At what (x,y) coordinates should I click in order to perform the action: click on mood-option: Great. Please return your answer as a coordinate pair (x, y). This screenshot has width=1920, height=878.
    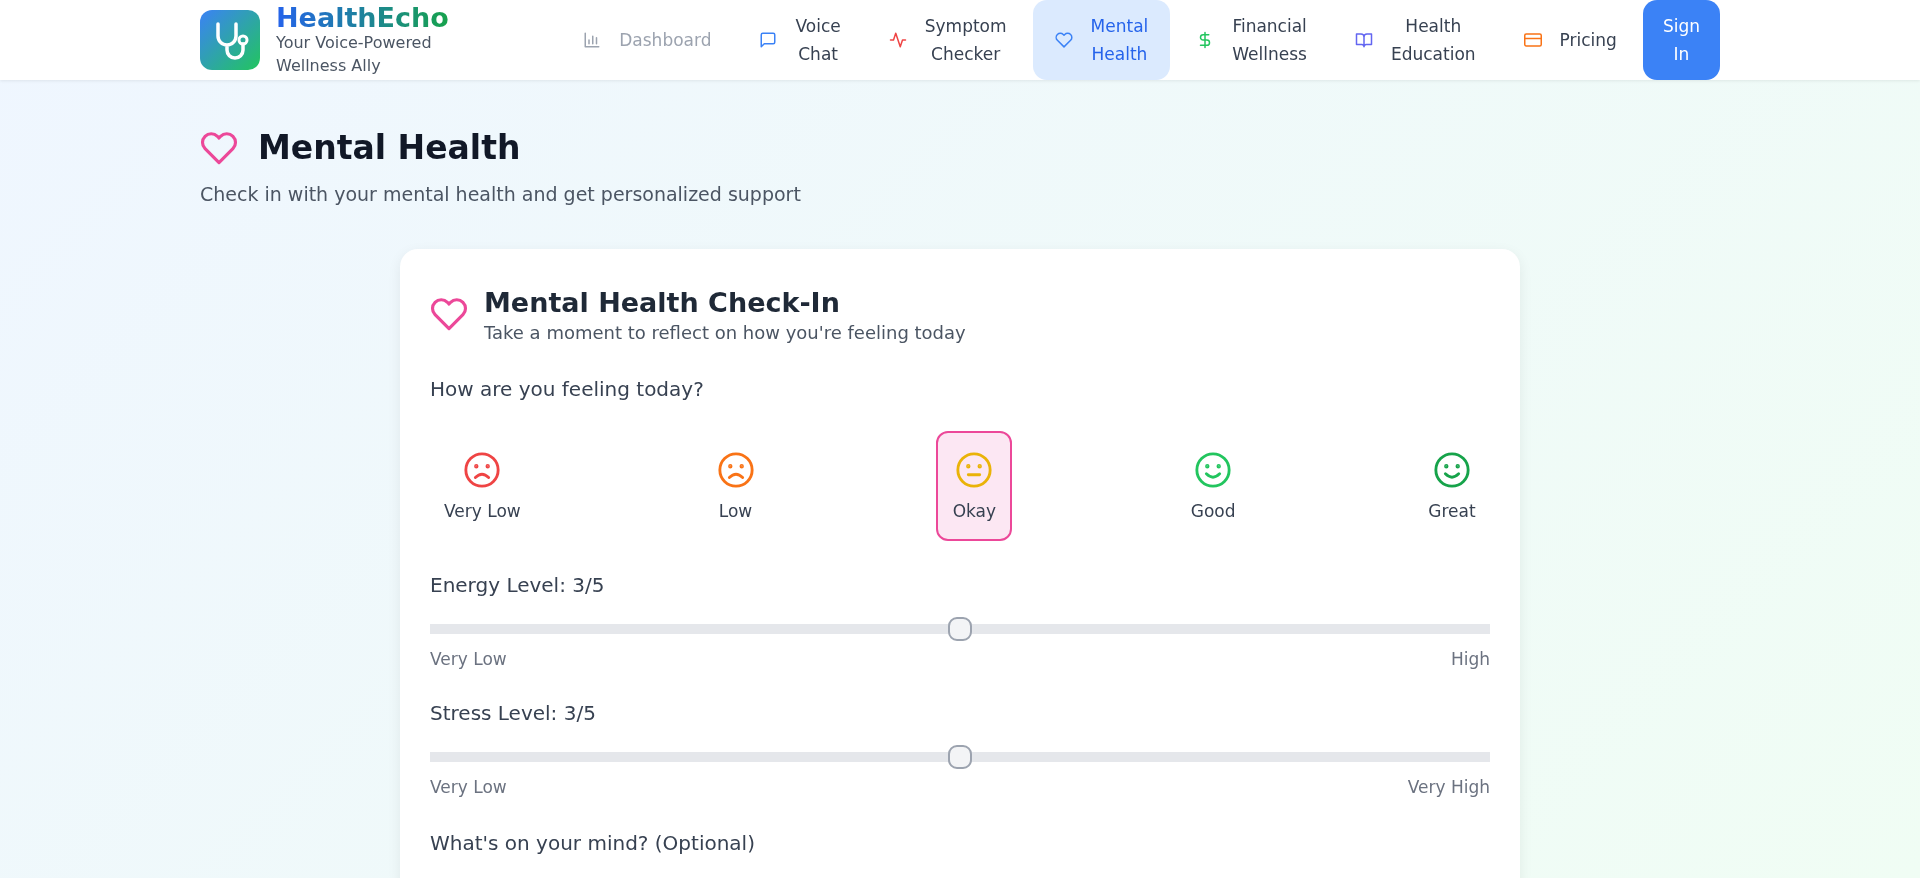
    Looking at the image, I should click on (1451, 486).